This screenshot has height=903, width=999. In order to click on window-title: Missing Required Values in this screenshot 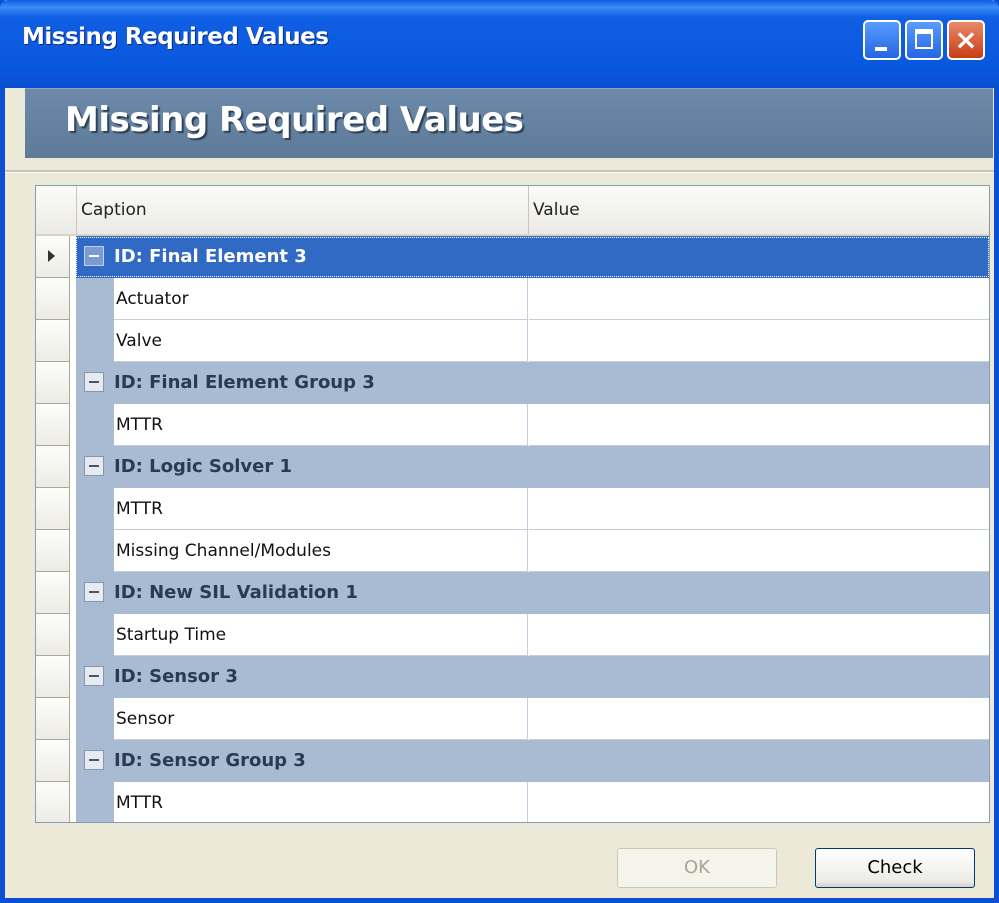, I will do `click(175, 37)`.